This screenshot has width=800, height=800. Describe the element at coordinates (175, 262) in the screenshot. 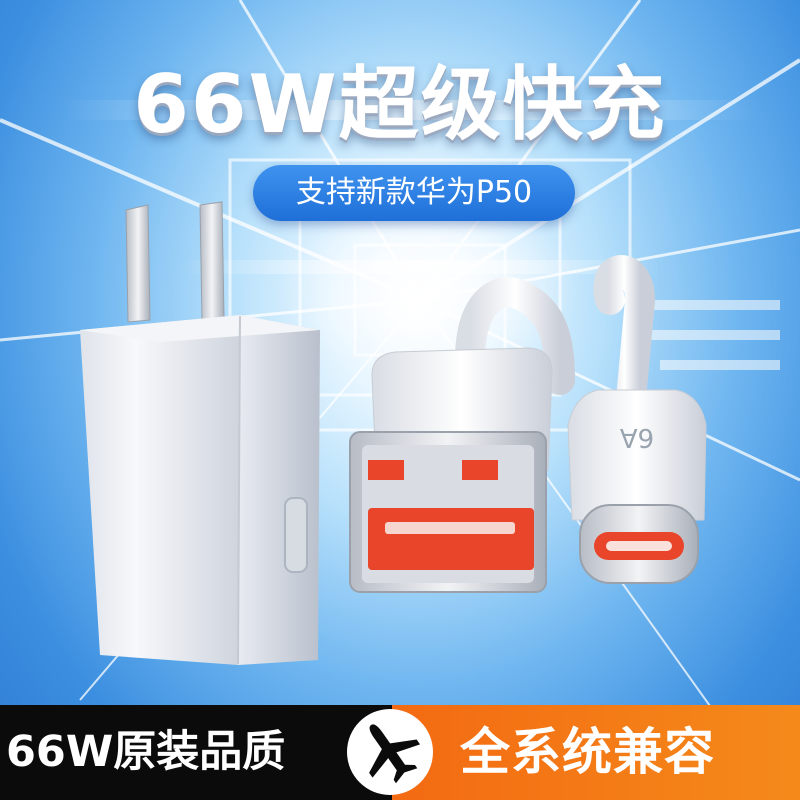

I see `charger-prongs` at that location.